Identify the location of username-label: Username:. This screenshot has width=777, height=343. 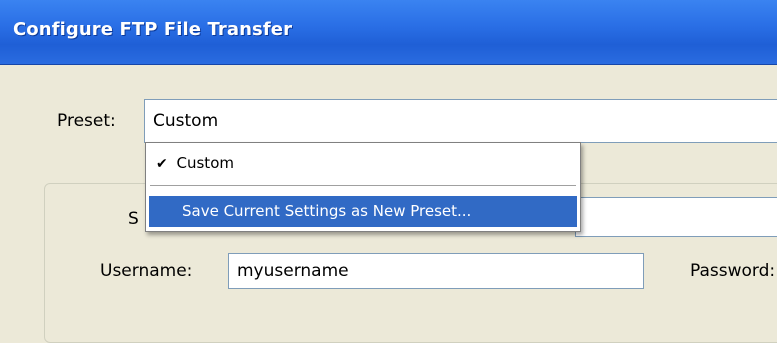
(146, 271).